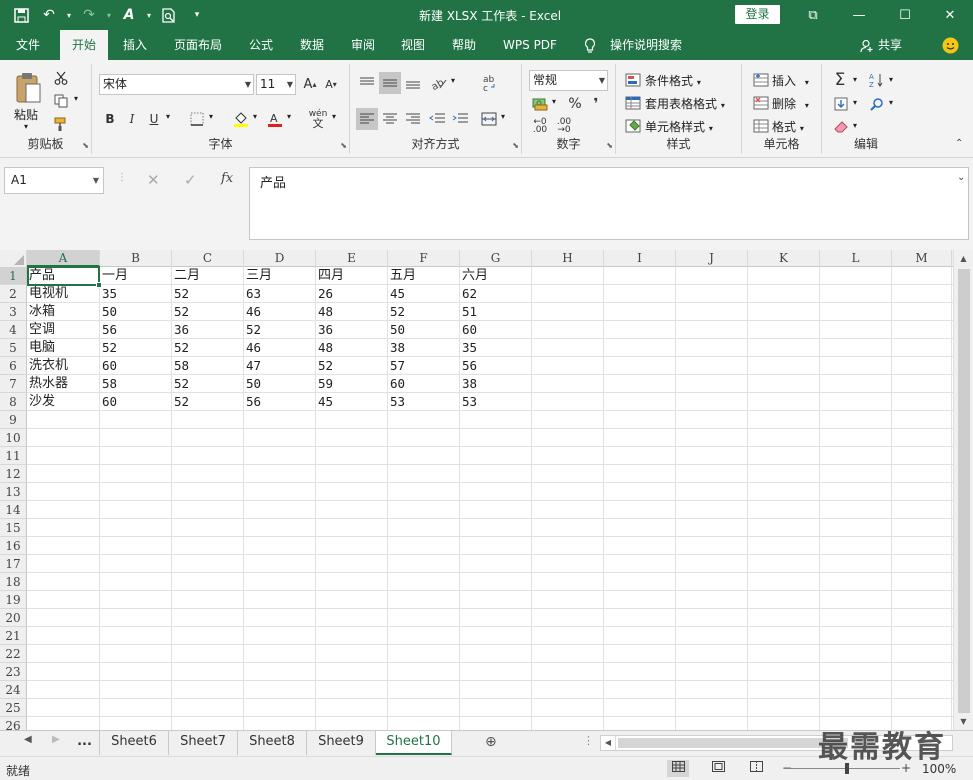 The height and width of the screenshot is (780, 973). I want to click on cell-g2: 62, so click(496, 294).